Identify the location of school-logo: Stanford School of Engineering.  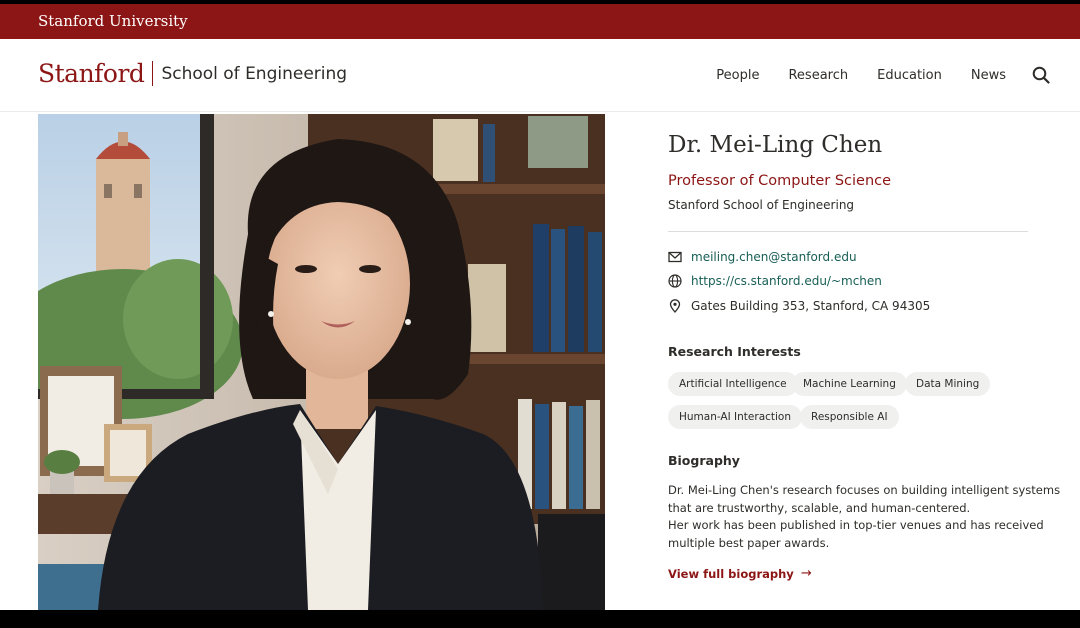
(192, 73).